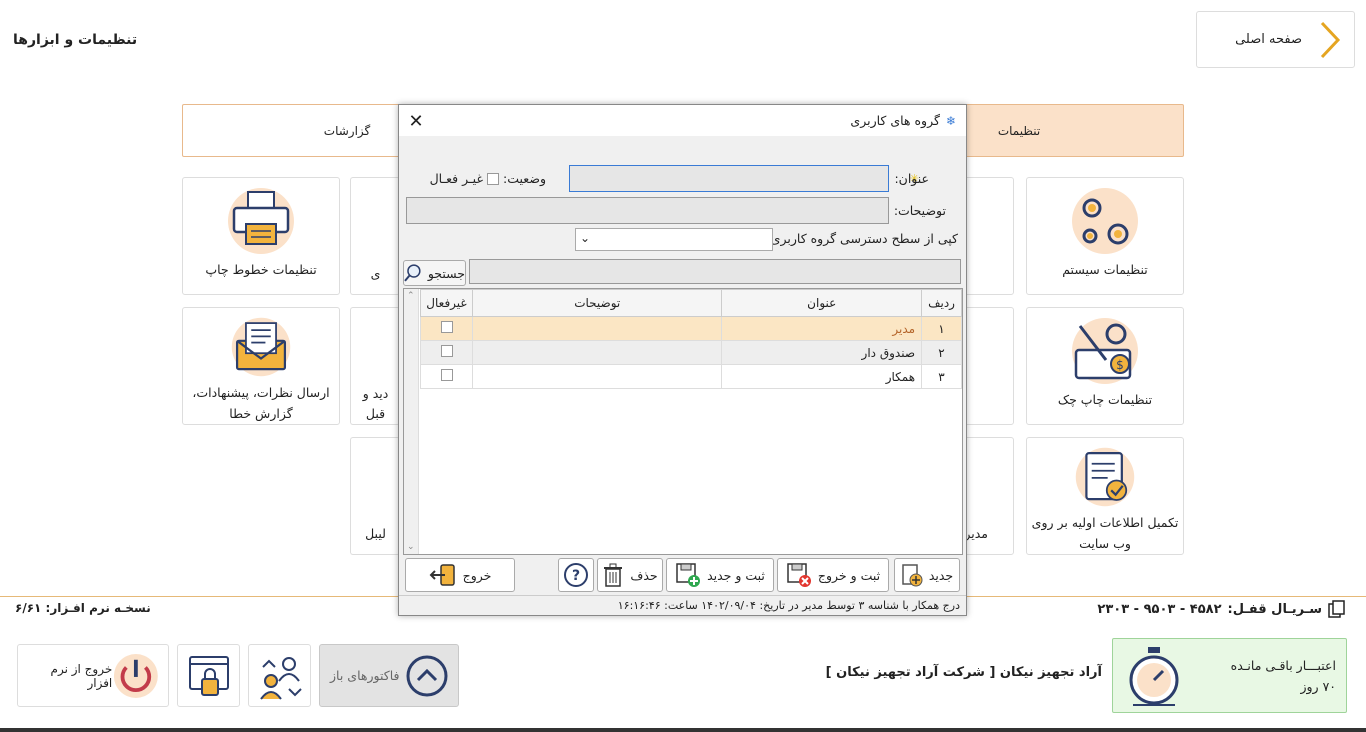 Image resolution: width=1366 pixels, height=732 pixels. I want to click on card-check-print: $ تنظیمات چاپ چک, so click(1105, 366).